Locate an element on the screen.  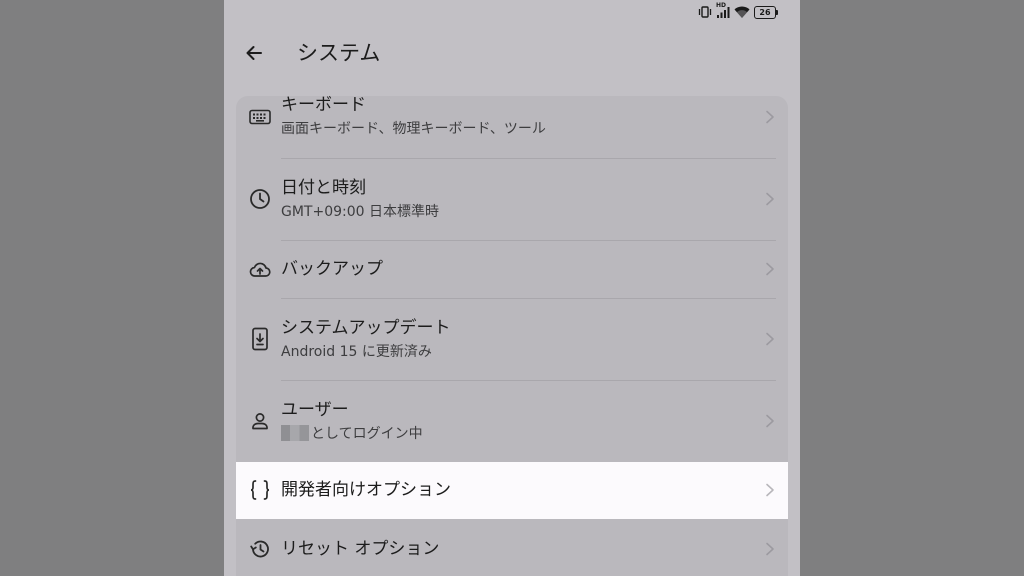
cloud-upload-icon is located at coordinates (260, 270).